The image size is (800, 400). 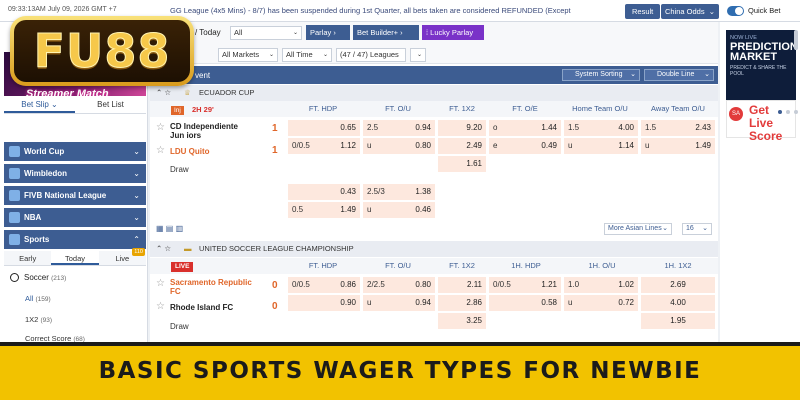 What do you see at coordinates (371, 55) in the screenshot?
I see `leagues-select: (47 / 47) Leagues` at bounding box center [371, 55].